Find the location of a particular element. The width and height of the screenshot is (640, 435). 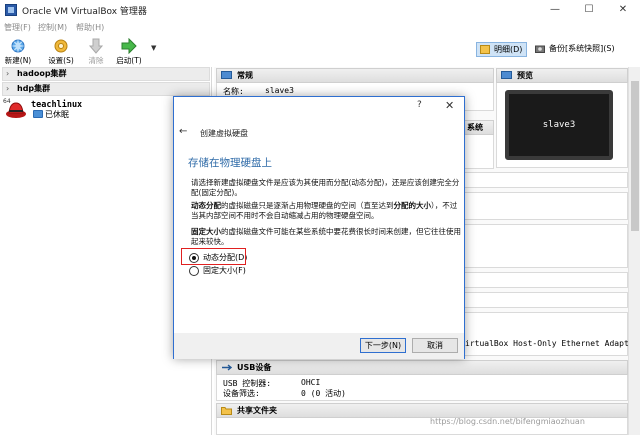

minimize-button: — is located at coordinates (555, 10).